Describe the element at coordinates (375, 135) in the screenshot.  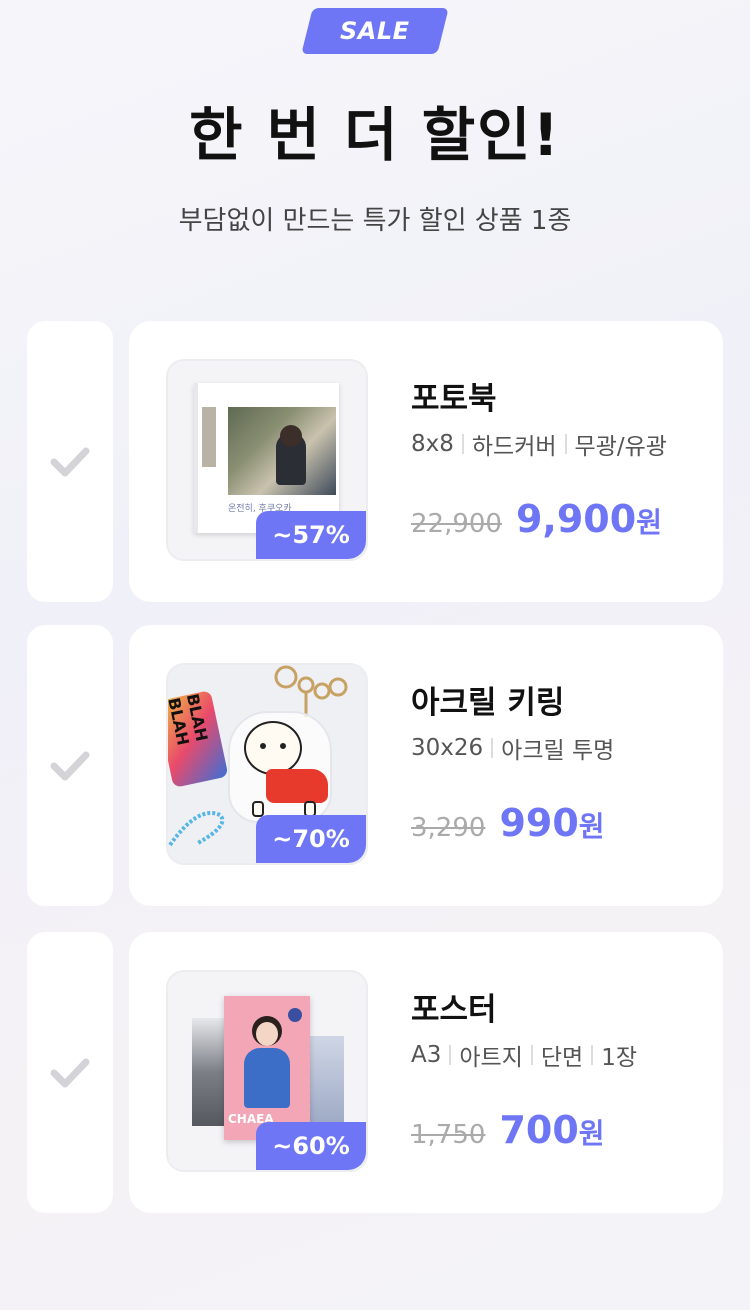
I see `page-title: 한 번 더 할인!` at that location.